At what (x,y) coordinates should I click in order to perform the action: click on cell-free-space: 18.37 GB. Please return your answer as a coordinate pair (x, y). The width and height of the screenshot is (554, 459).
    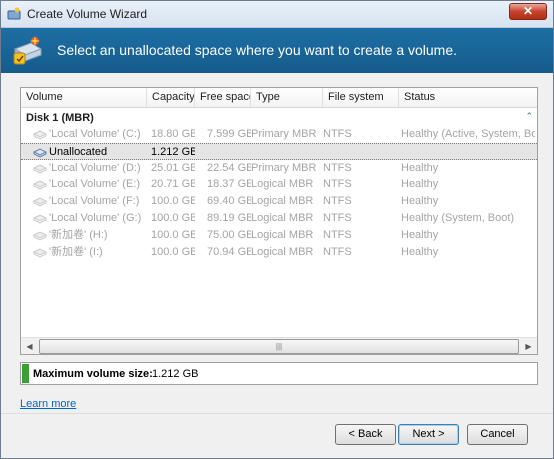
    Looking at the image, I should click on (229, 184).